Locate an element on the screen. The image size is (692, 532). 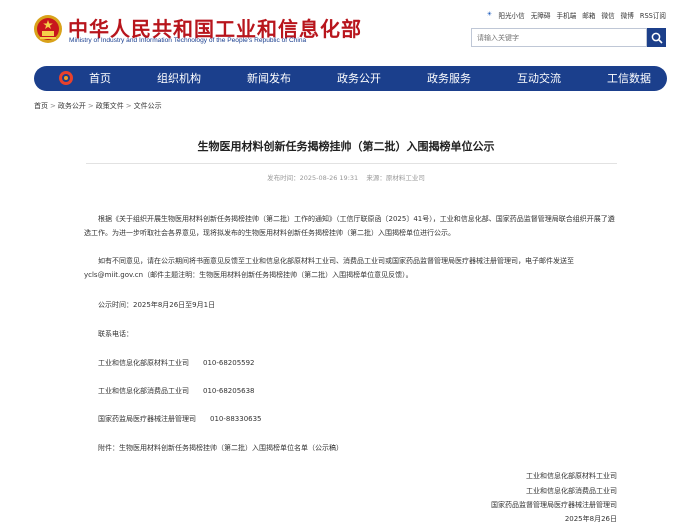
contact-row: 工业和信息化部原材料工业司 010-68205592 is located at coordinates (176, 363).